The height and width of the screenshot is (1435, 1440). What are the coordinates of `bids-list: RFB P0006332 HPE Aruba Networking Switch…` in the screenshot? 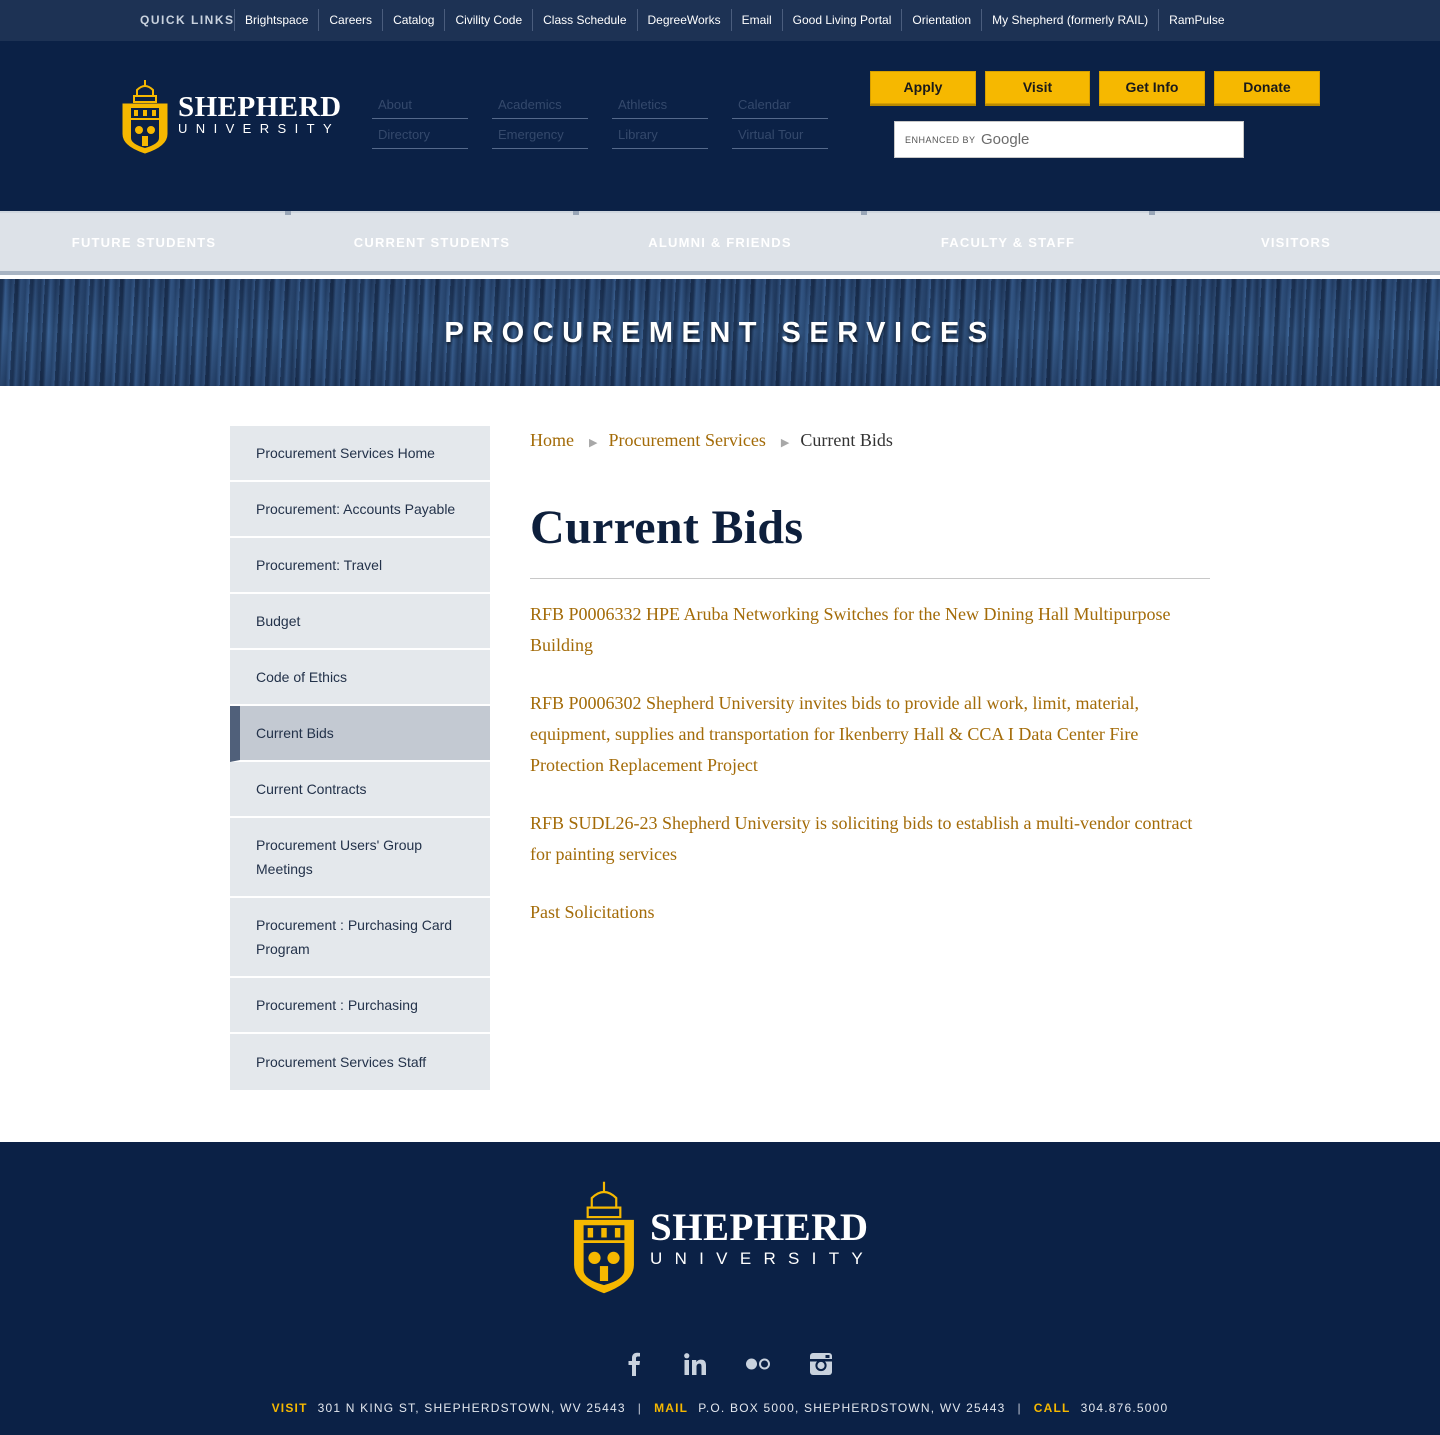 It's located at (870, 777).